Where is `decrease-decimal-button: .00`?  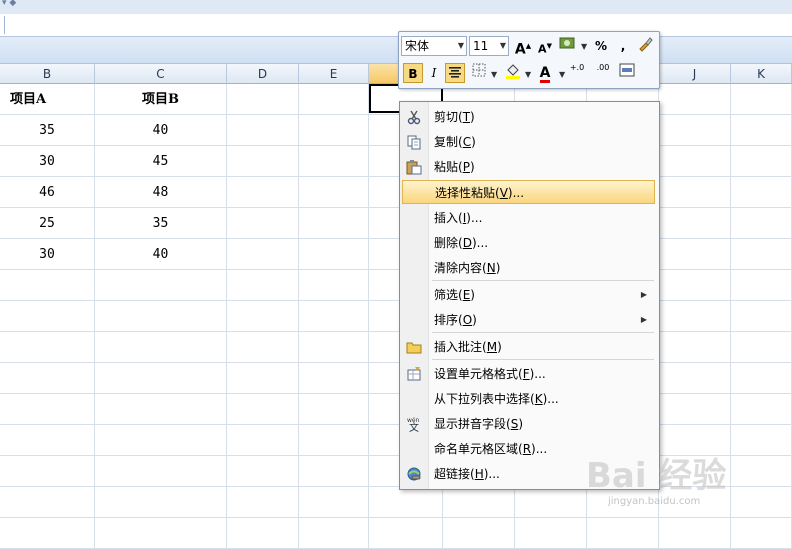 decrease-decimal-button: .00 is located at coordinates (603, 73).